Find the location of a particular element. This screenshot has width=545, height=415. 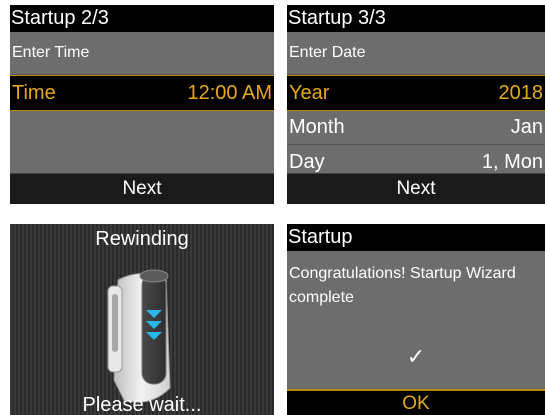

time-row: Time 12:00 AM is located at coordinates (142, 93).